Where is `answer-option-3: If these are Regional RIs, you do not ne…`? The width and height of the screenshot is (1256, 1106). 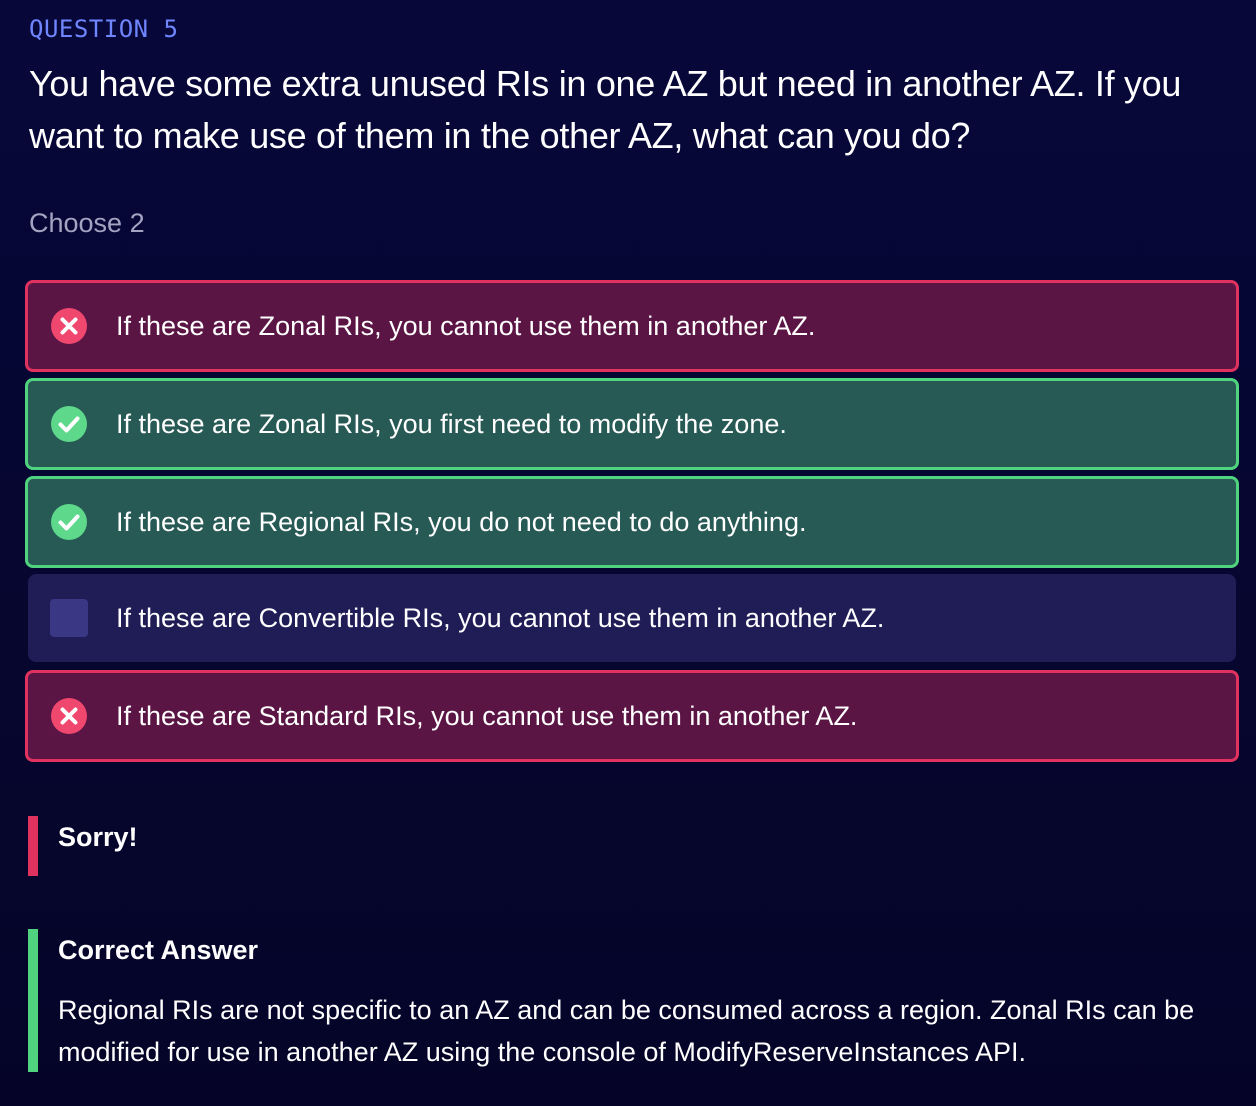 answer-option-3: If these are Regional RIs, you do not ne… is located at coordinates (632, 522).